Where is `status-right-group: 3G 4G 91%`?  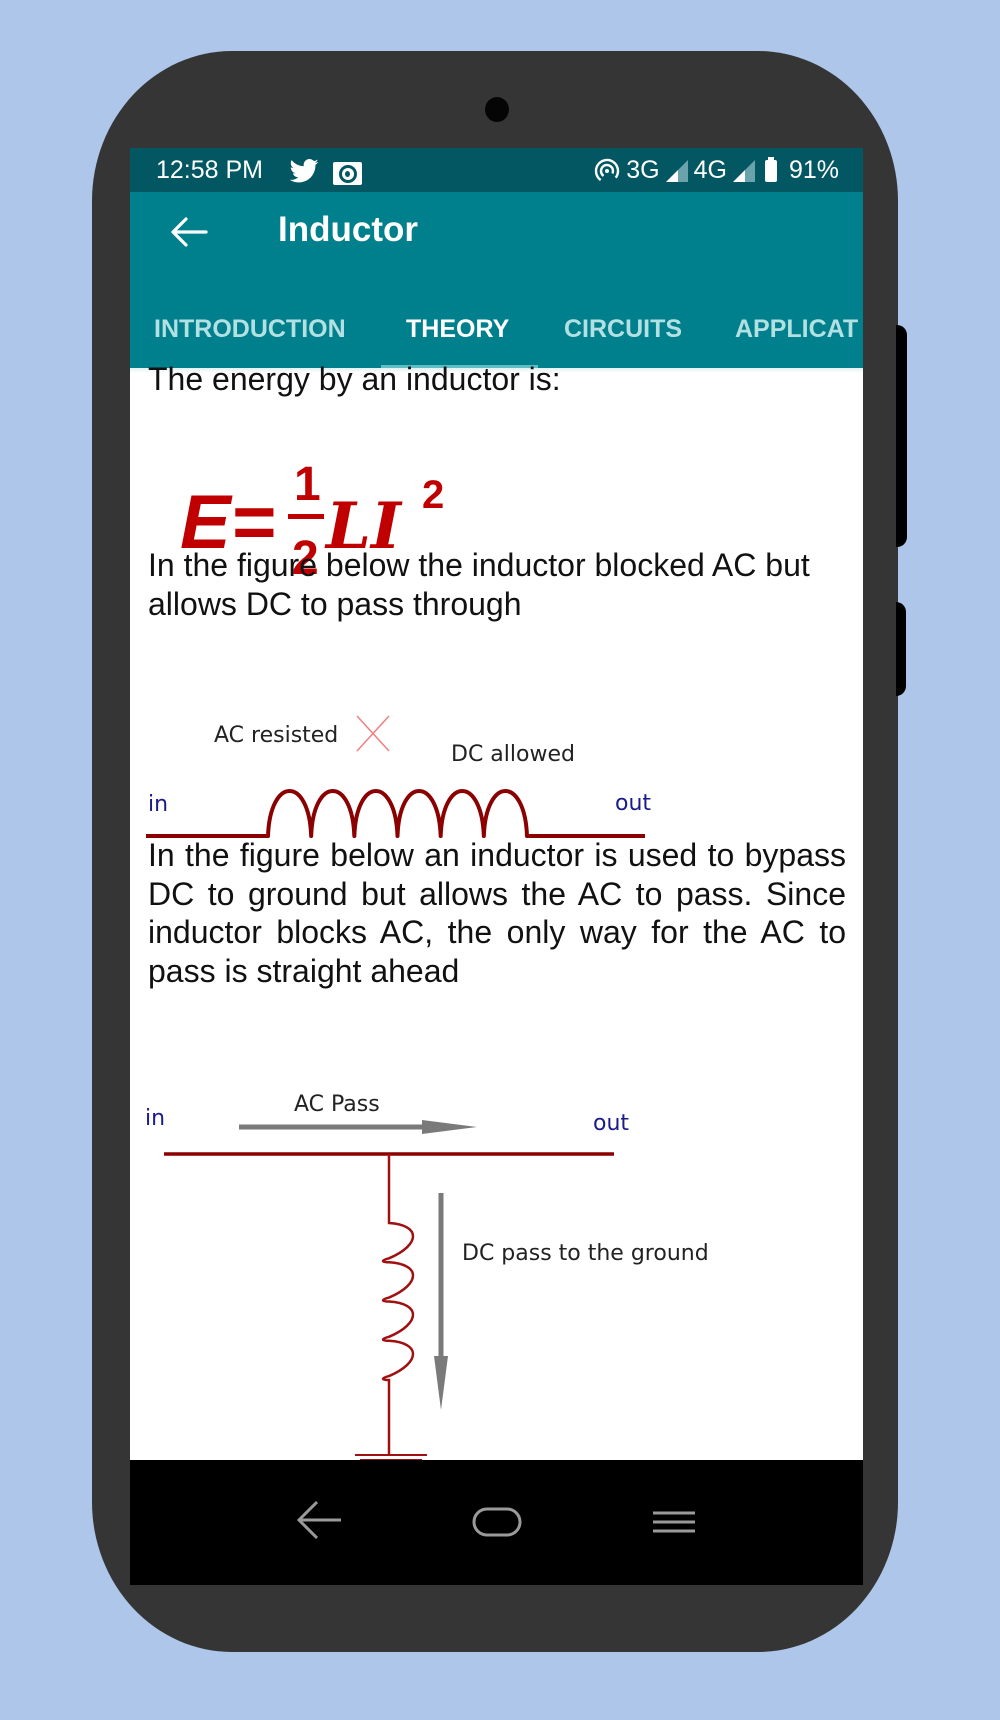
status-right-group: 3G 4G 91% is located at coordinates (716, 170).